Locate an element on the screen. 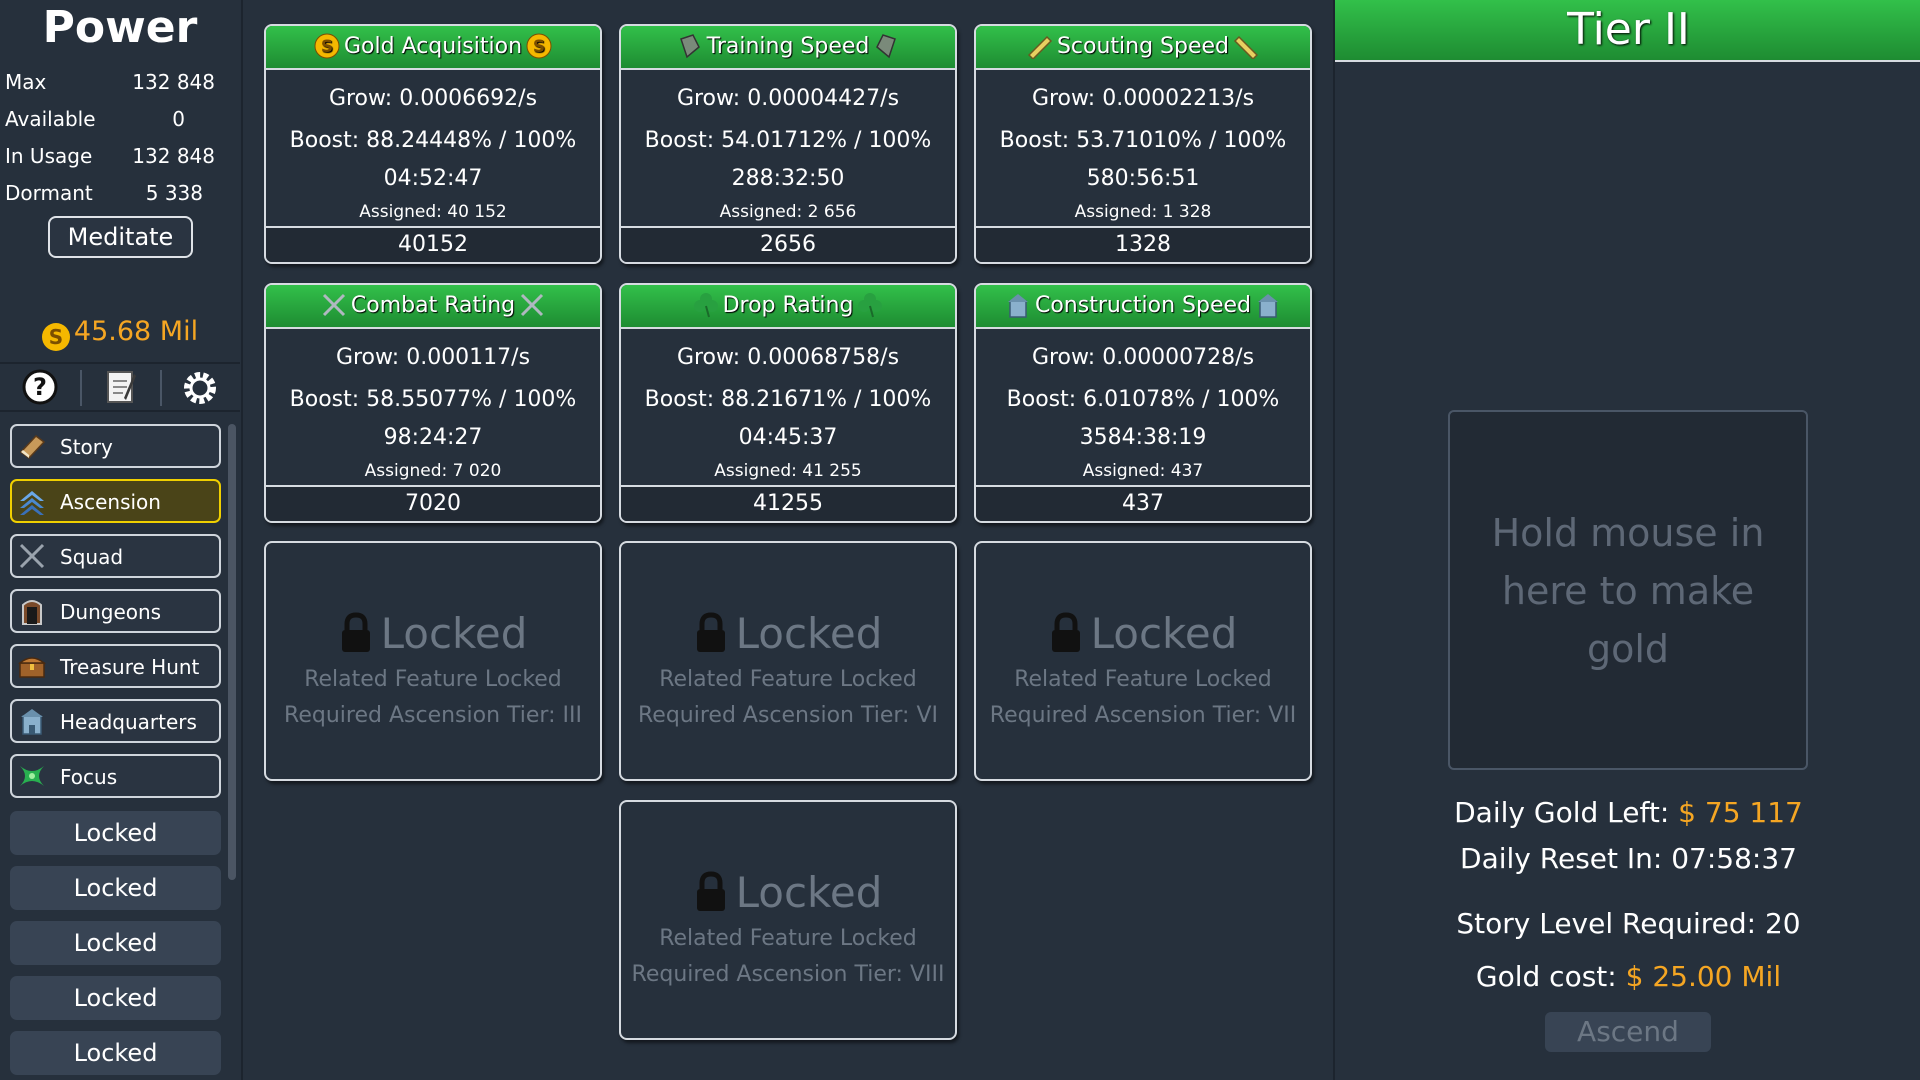 The image size is (1920, 1080). nav-item-ascension: Ascension is located at coordinates (115, 501).